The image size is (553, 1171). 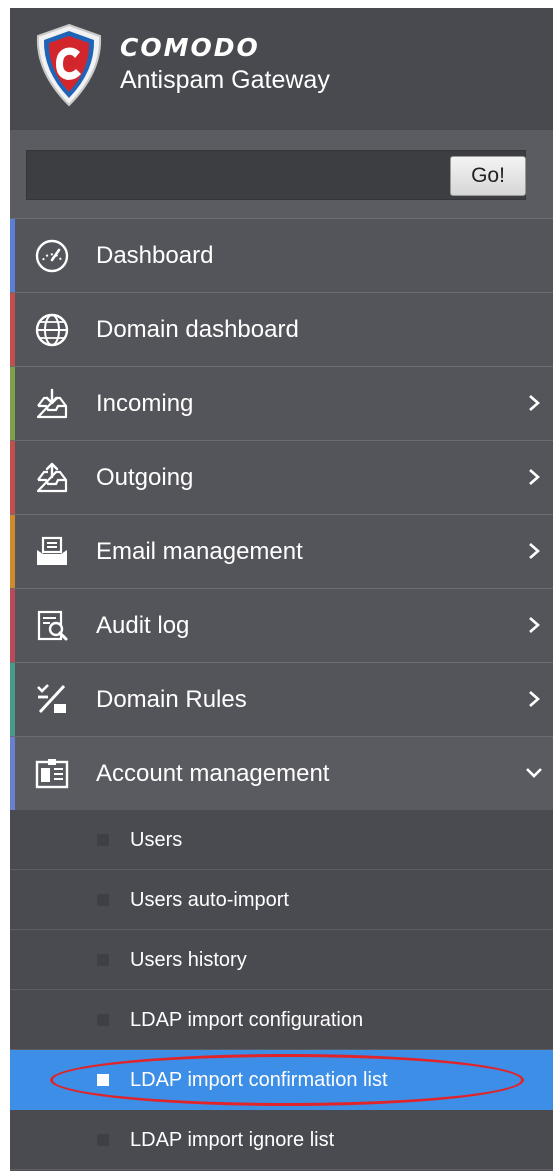 I want to click on submenu-item-users-auto-import: Users auto-import, so click(x=281, y=900).